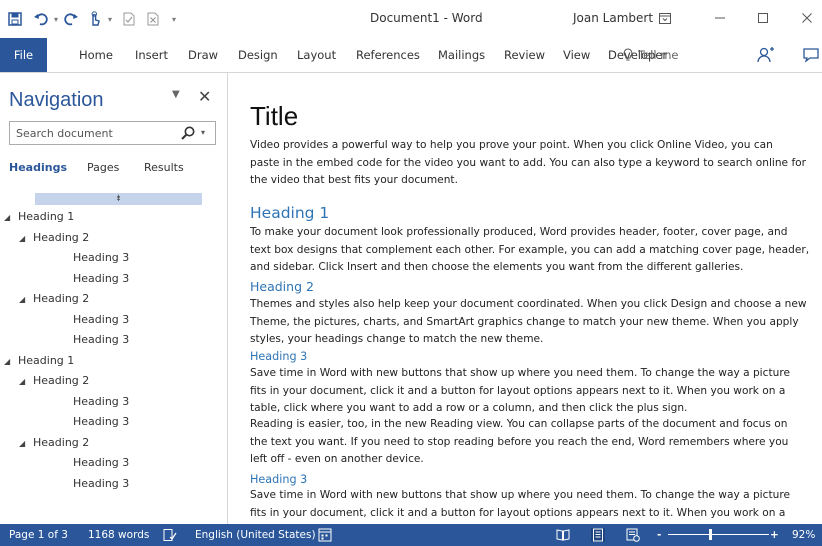 Image resolution: width=822 pixels, height=546 pixels. Describe the element at coordinates (188, 133) in the screenshot. I see `search-icon` at that location.